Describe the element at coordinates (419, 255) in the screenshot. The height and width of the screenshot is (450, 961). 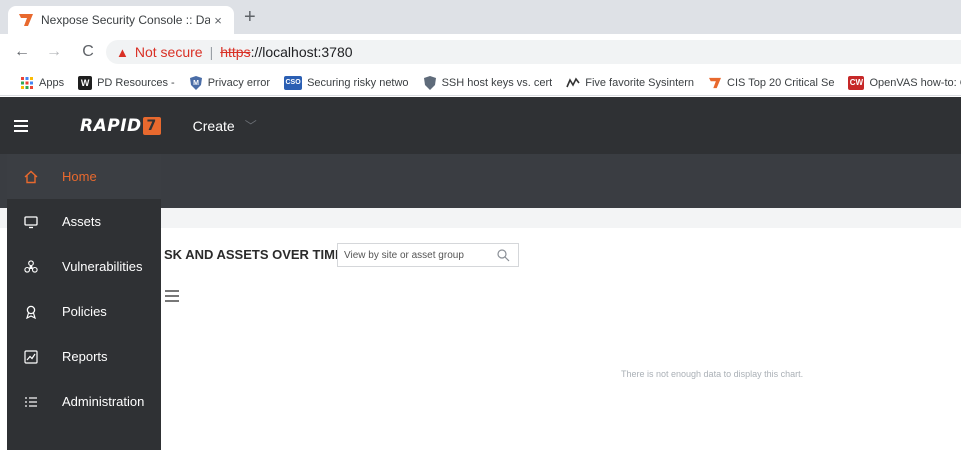
I see `site-search-input` at that location.